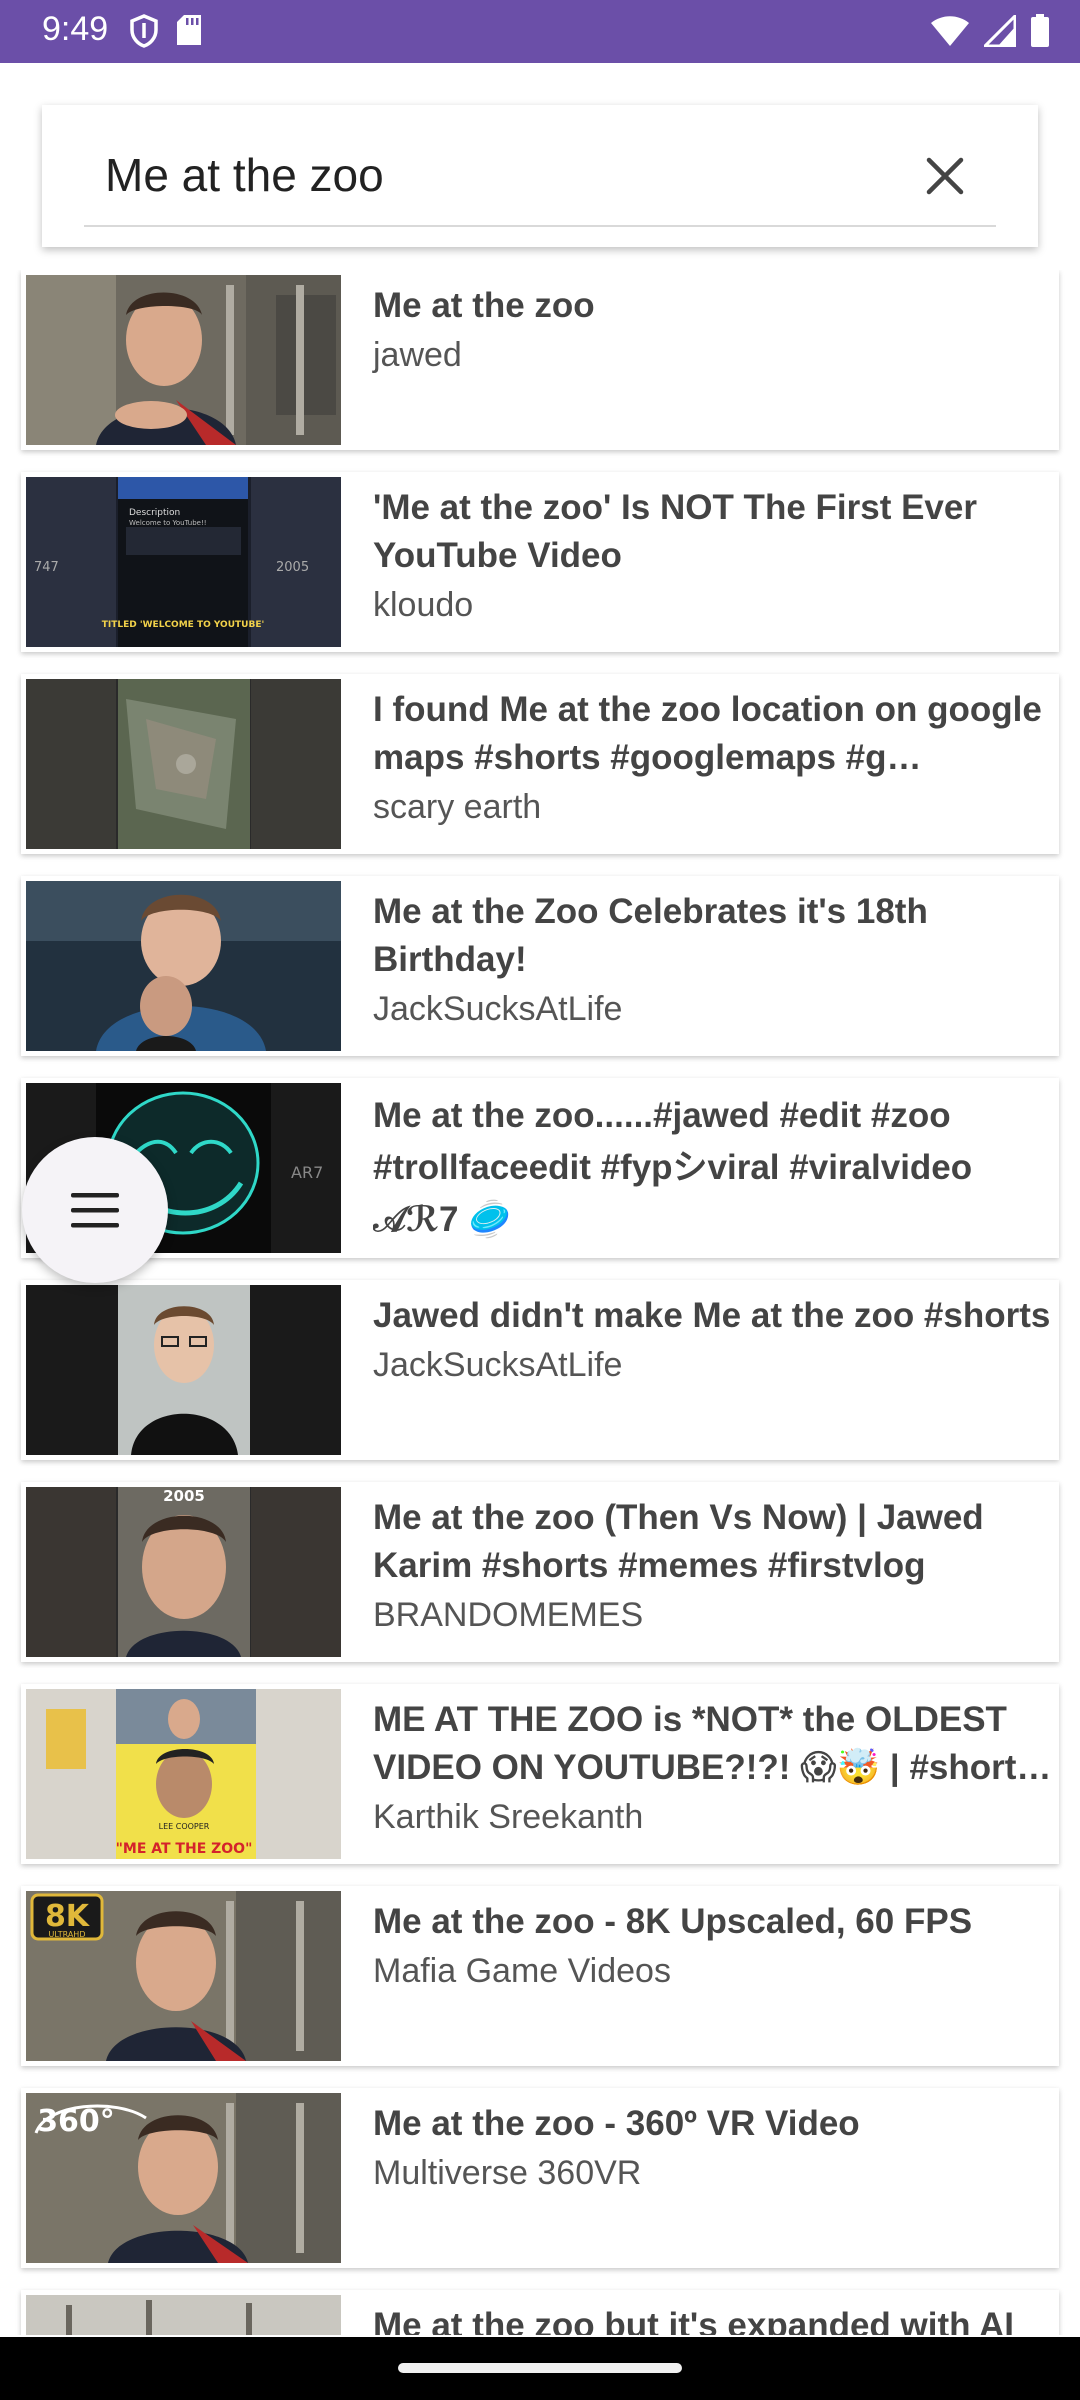 The height and width of the screenshot is (2400, 1080). What do you see at coordinates (46, 567) in the screenshot?
I see `thumb-views-text: 747` at bounding box center [46, 567].